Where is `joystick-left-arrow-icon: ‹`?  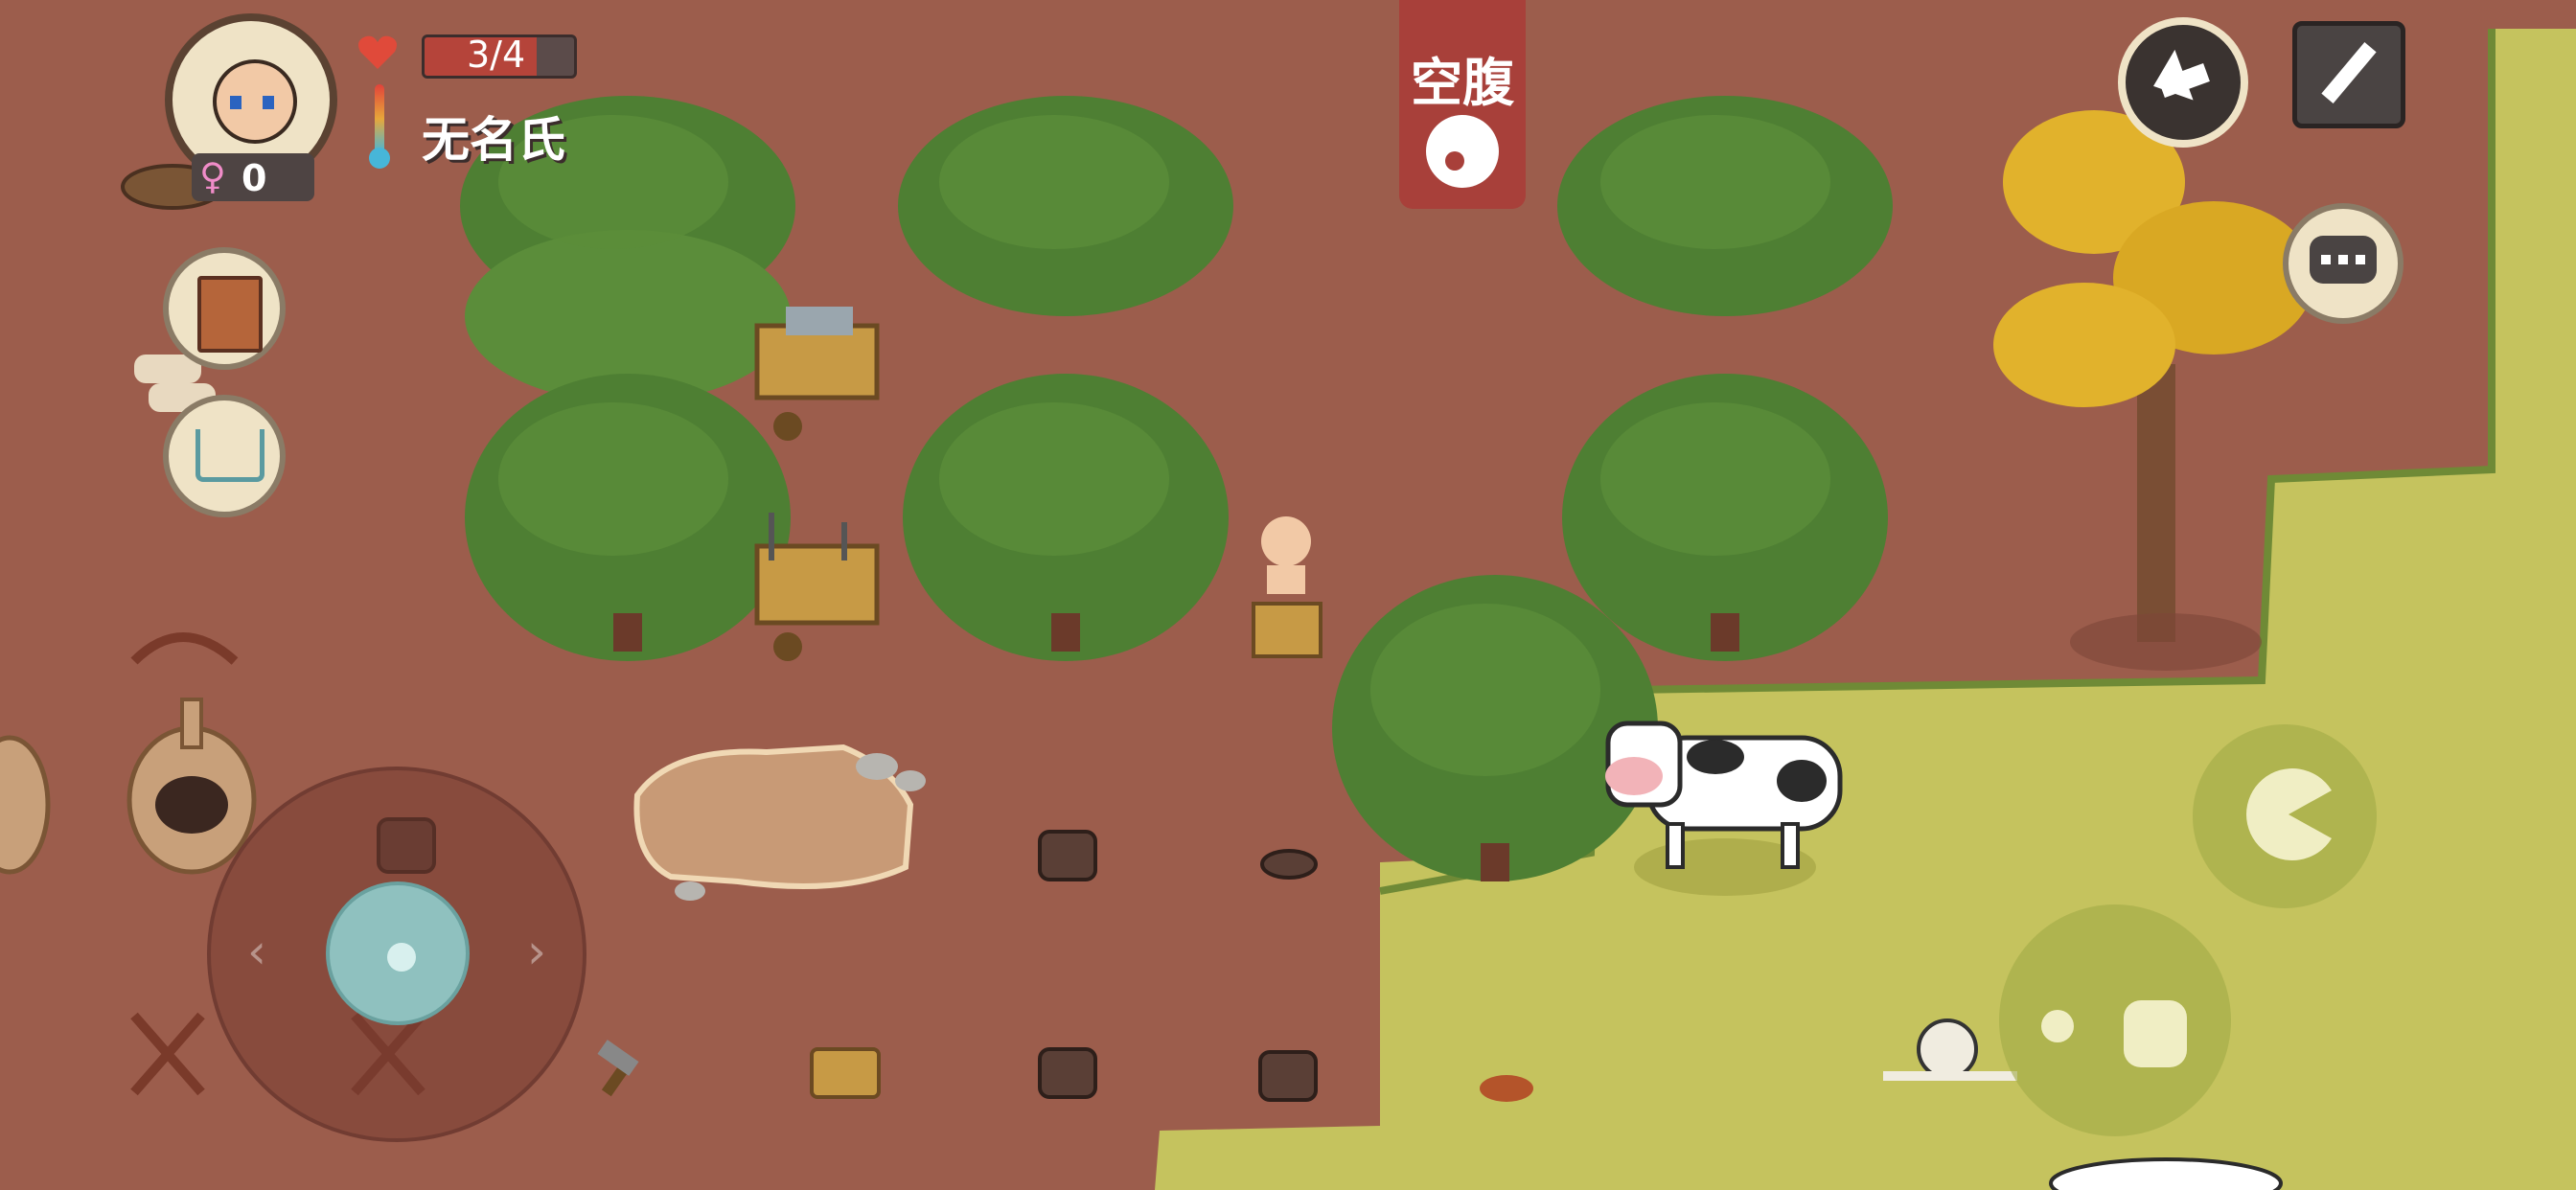
joystick-left-arrow-icon: ‹ is located at coordinates (257, 952).